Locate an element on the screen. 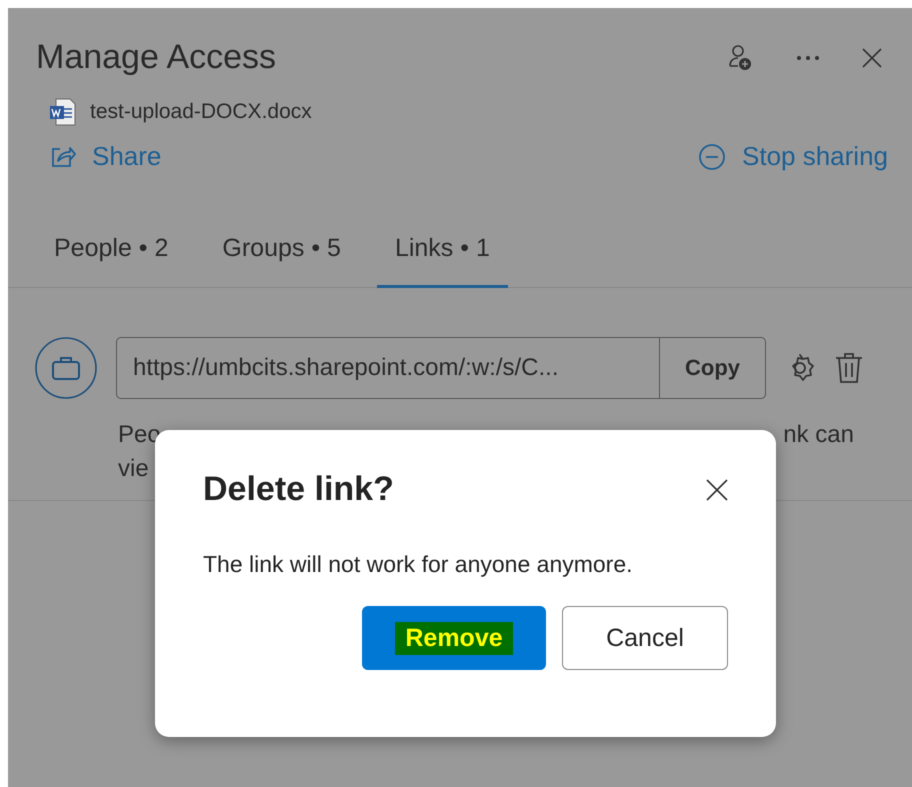  dialog-title: Delete link? is located at coordinates (298, 489).